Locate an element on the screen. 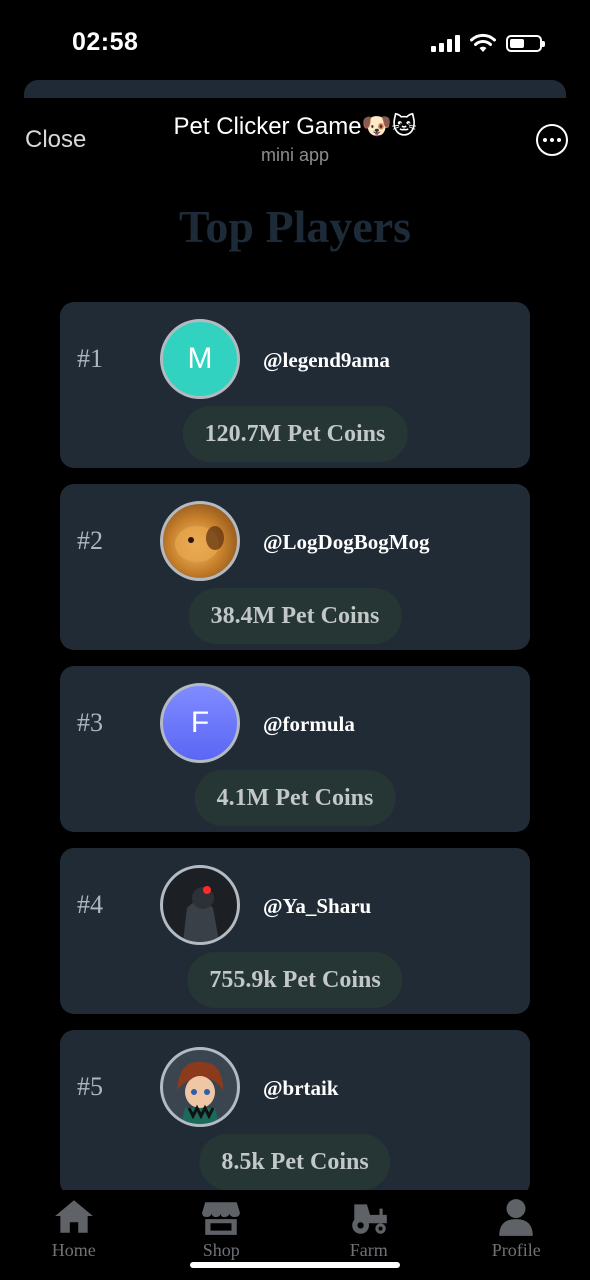 This screenshot has height=1280, width=590. coin-balance-badge: 38.4M Pet Coins is located at coordinates (295, 616).